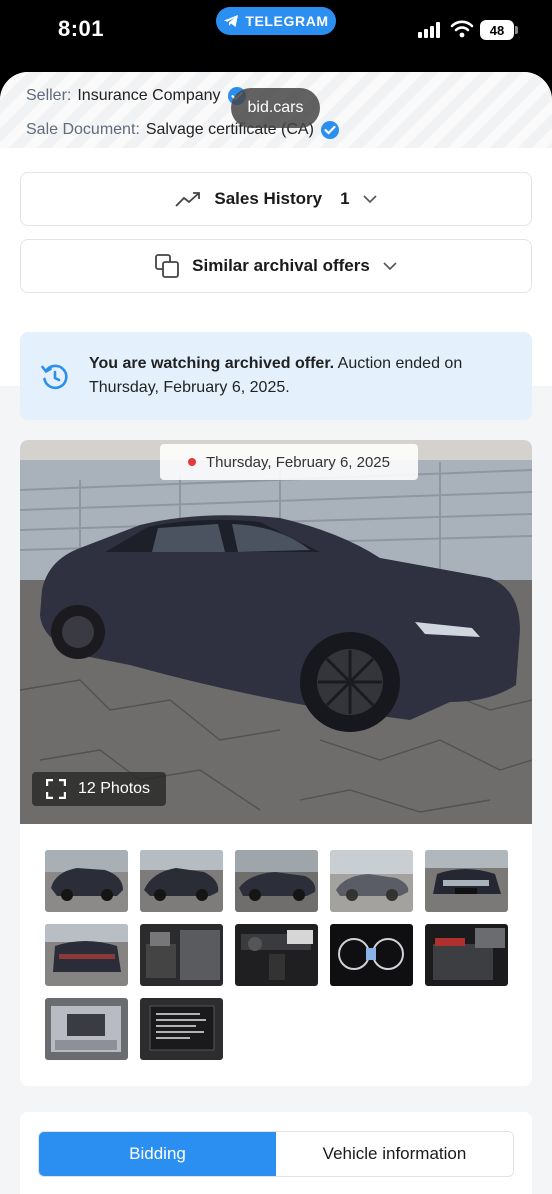 This screenshot has height=1194, width=552. I want to click on telegram-icon, so click(231, 21).